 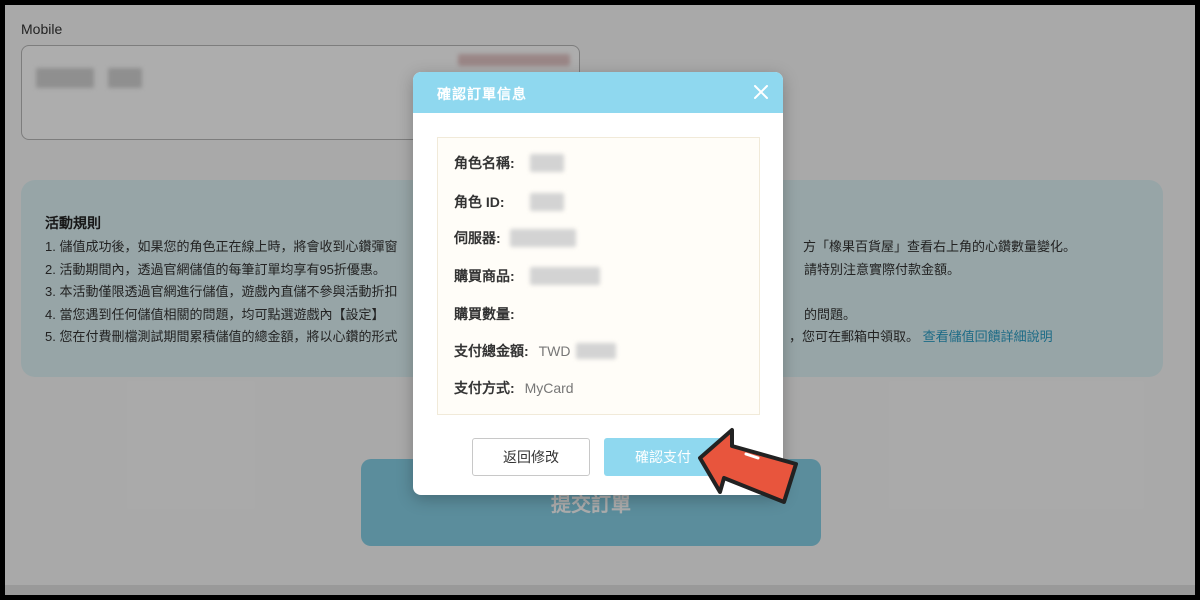 What do you see at coordinates (512, 351) in the screenshot?
I see `order-field-total: 支付總金額: TWD` at bounding box center [512, 351].